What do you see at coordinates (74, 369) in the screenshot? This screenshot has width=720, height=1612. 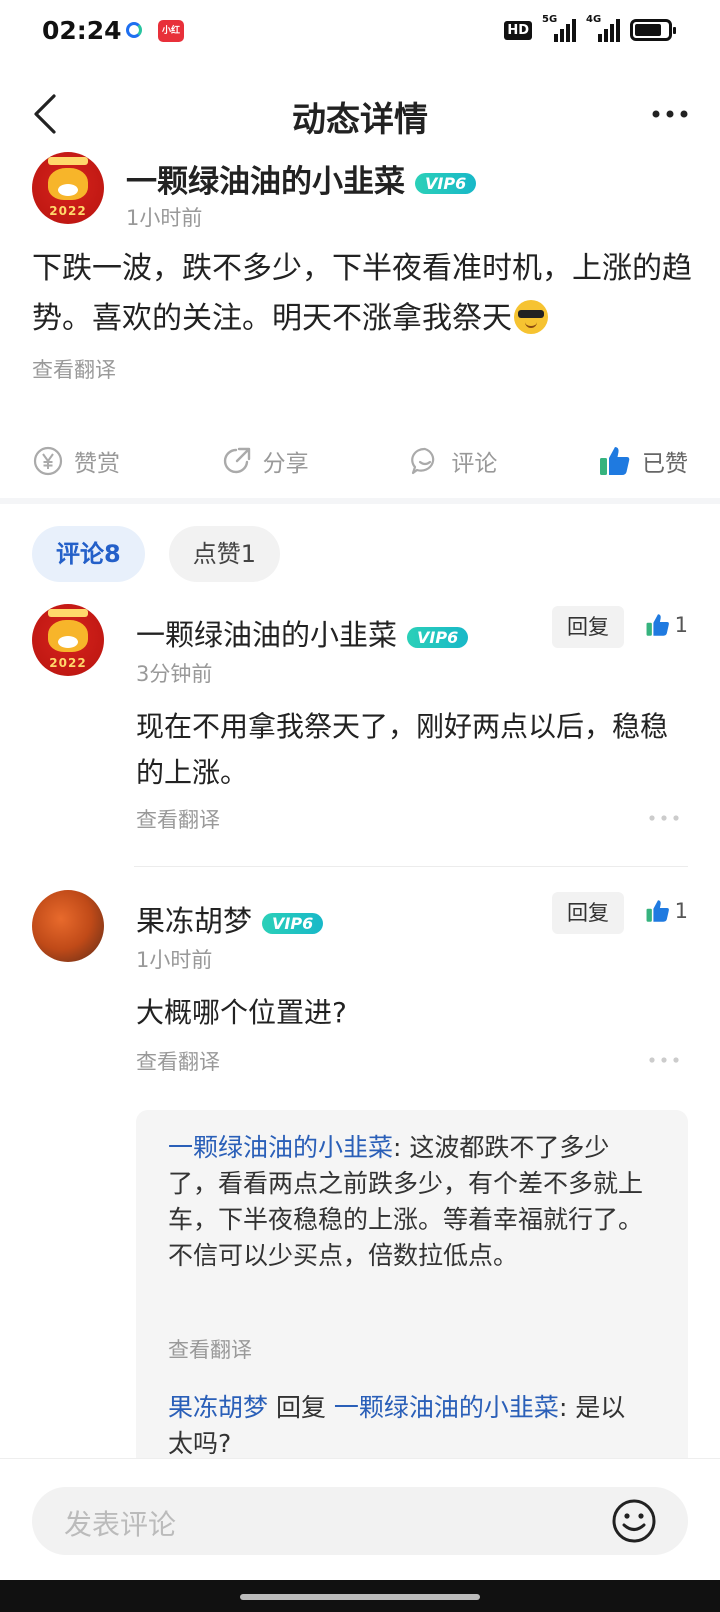 I see `post-translate-link: 查看翻译` at bounding box center [74, 369].